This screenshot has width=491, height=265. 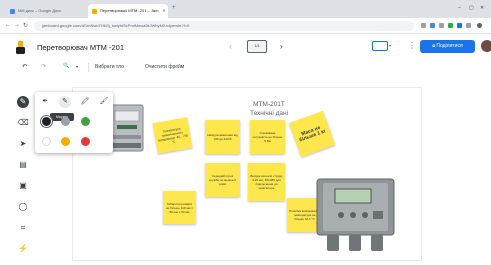 What do you see at coordinates (40, 10) in the screenshot?
I see `browser-tab-label: Мій диск – Google Диск` at bounding box center [40, 10].